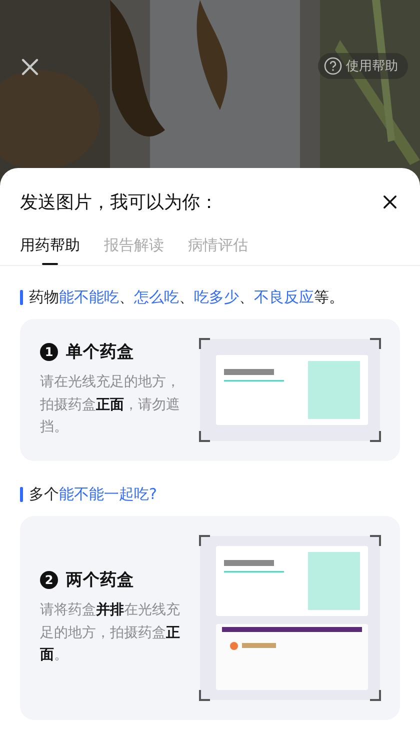  What do you see at coordinates (100, 579) in the screenshot?
I see `card-title: 两个药盒` at bounding box center [100, 579].